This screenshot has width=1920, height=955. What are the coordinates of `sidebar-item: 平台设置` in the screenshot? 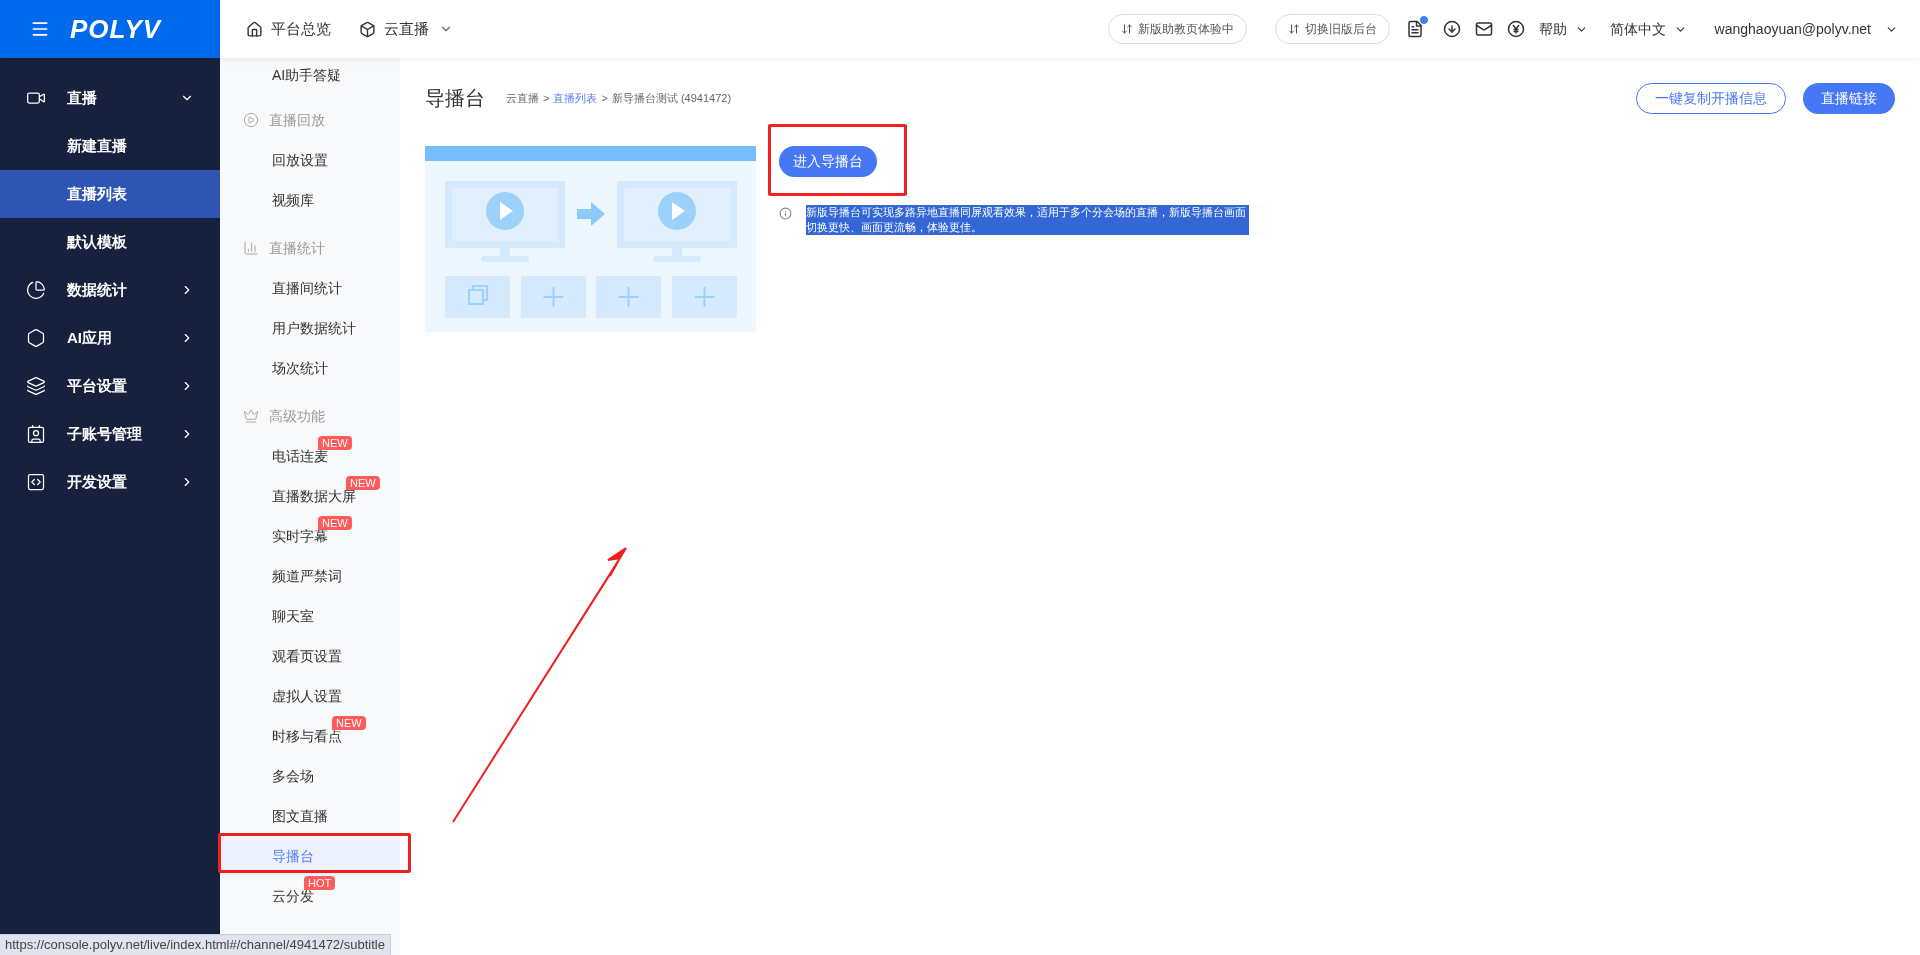 It's located at (110, 386).